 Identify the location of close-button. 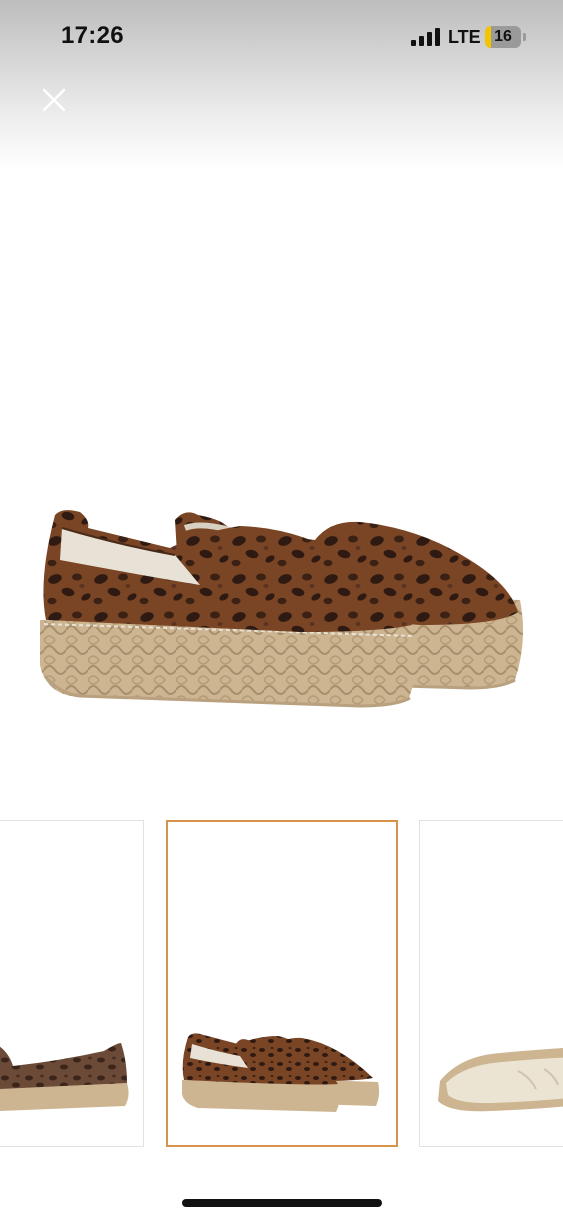
(54, 100).